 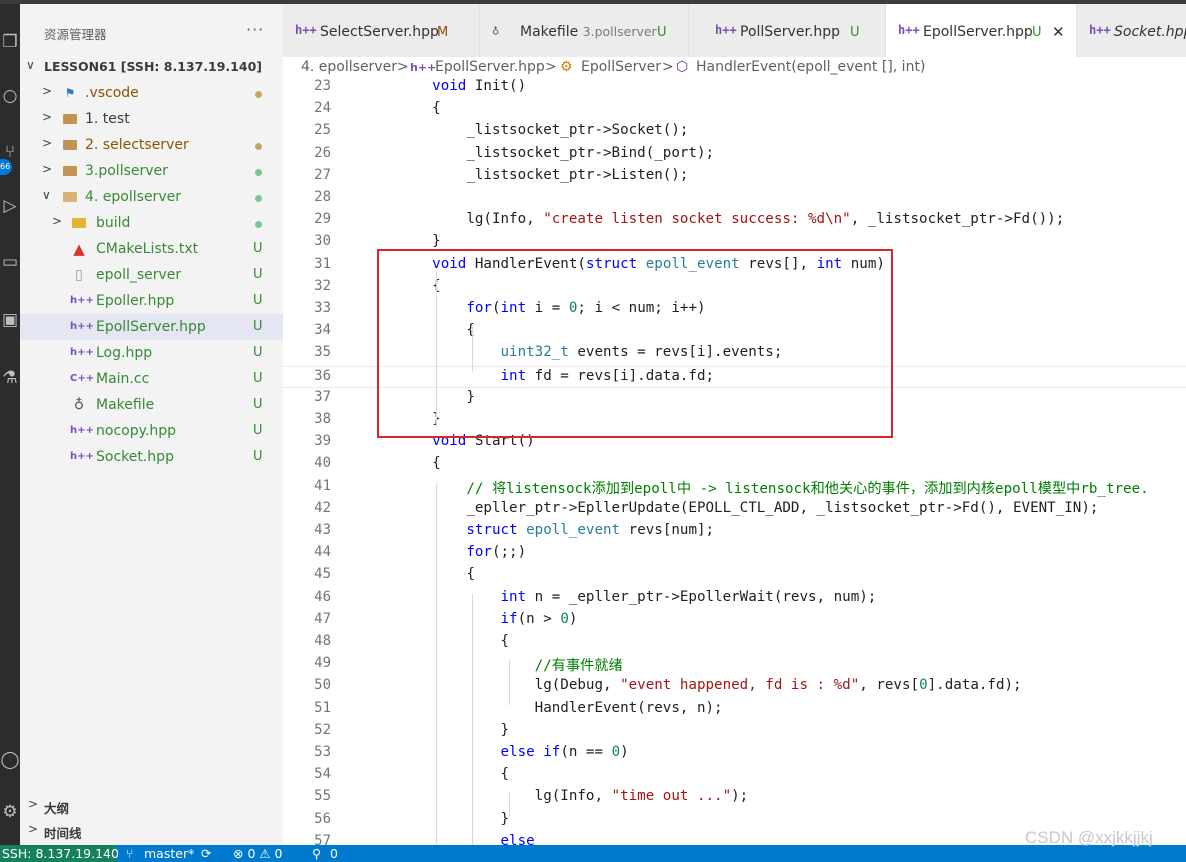 I want to click on line-number: 37, so click(x=322, y=396).